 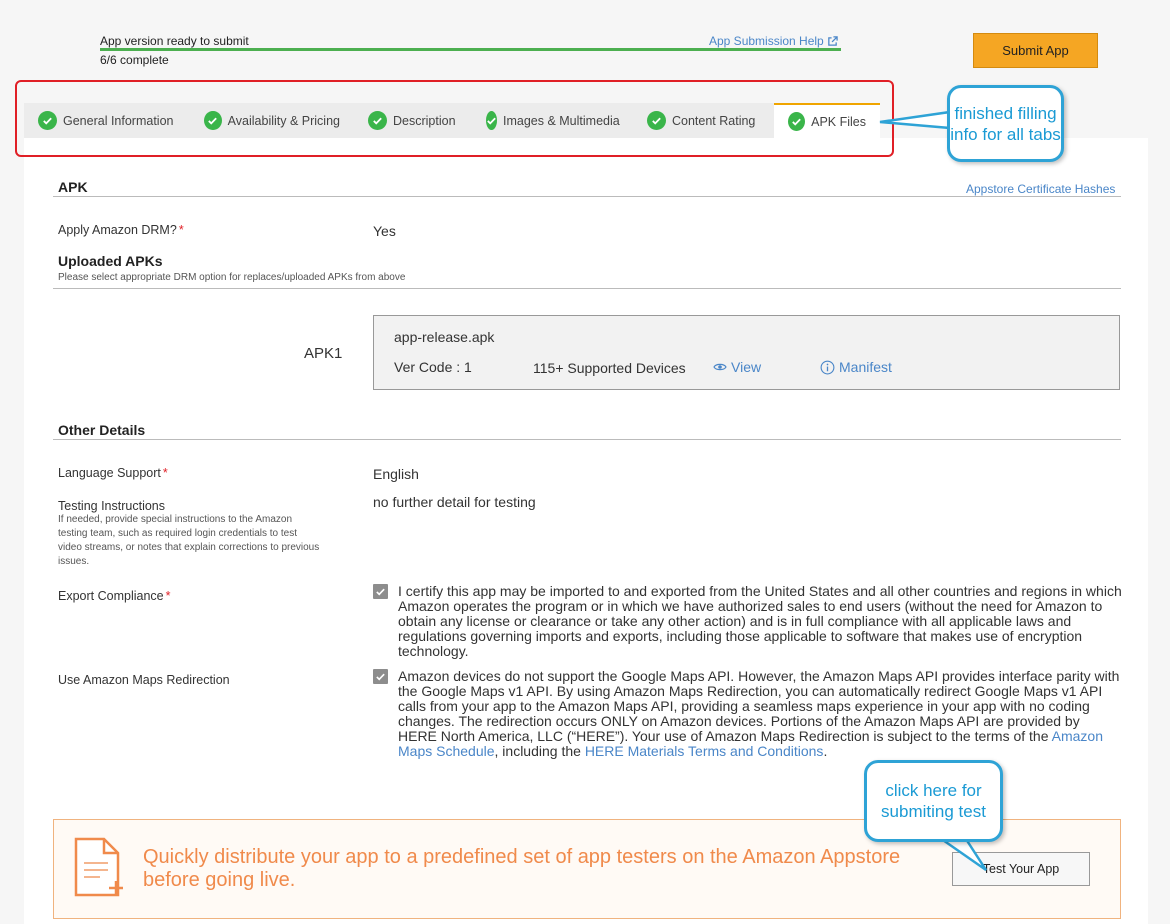 I want to click on supported-devices: 115+ Supported Devices, so click(x=609, y=368).